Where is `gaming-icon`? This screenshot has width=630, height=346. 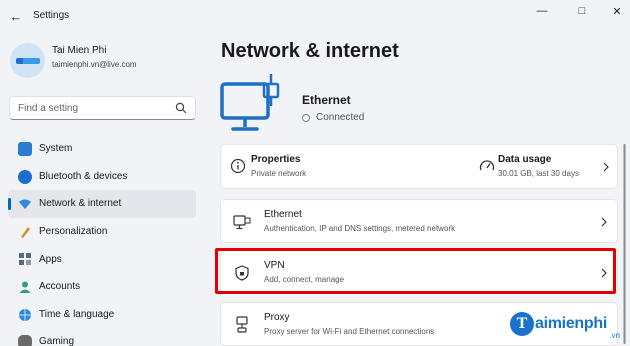
gaming-icon is located at coordinates (25, 340).